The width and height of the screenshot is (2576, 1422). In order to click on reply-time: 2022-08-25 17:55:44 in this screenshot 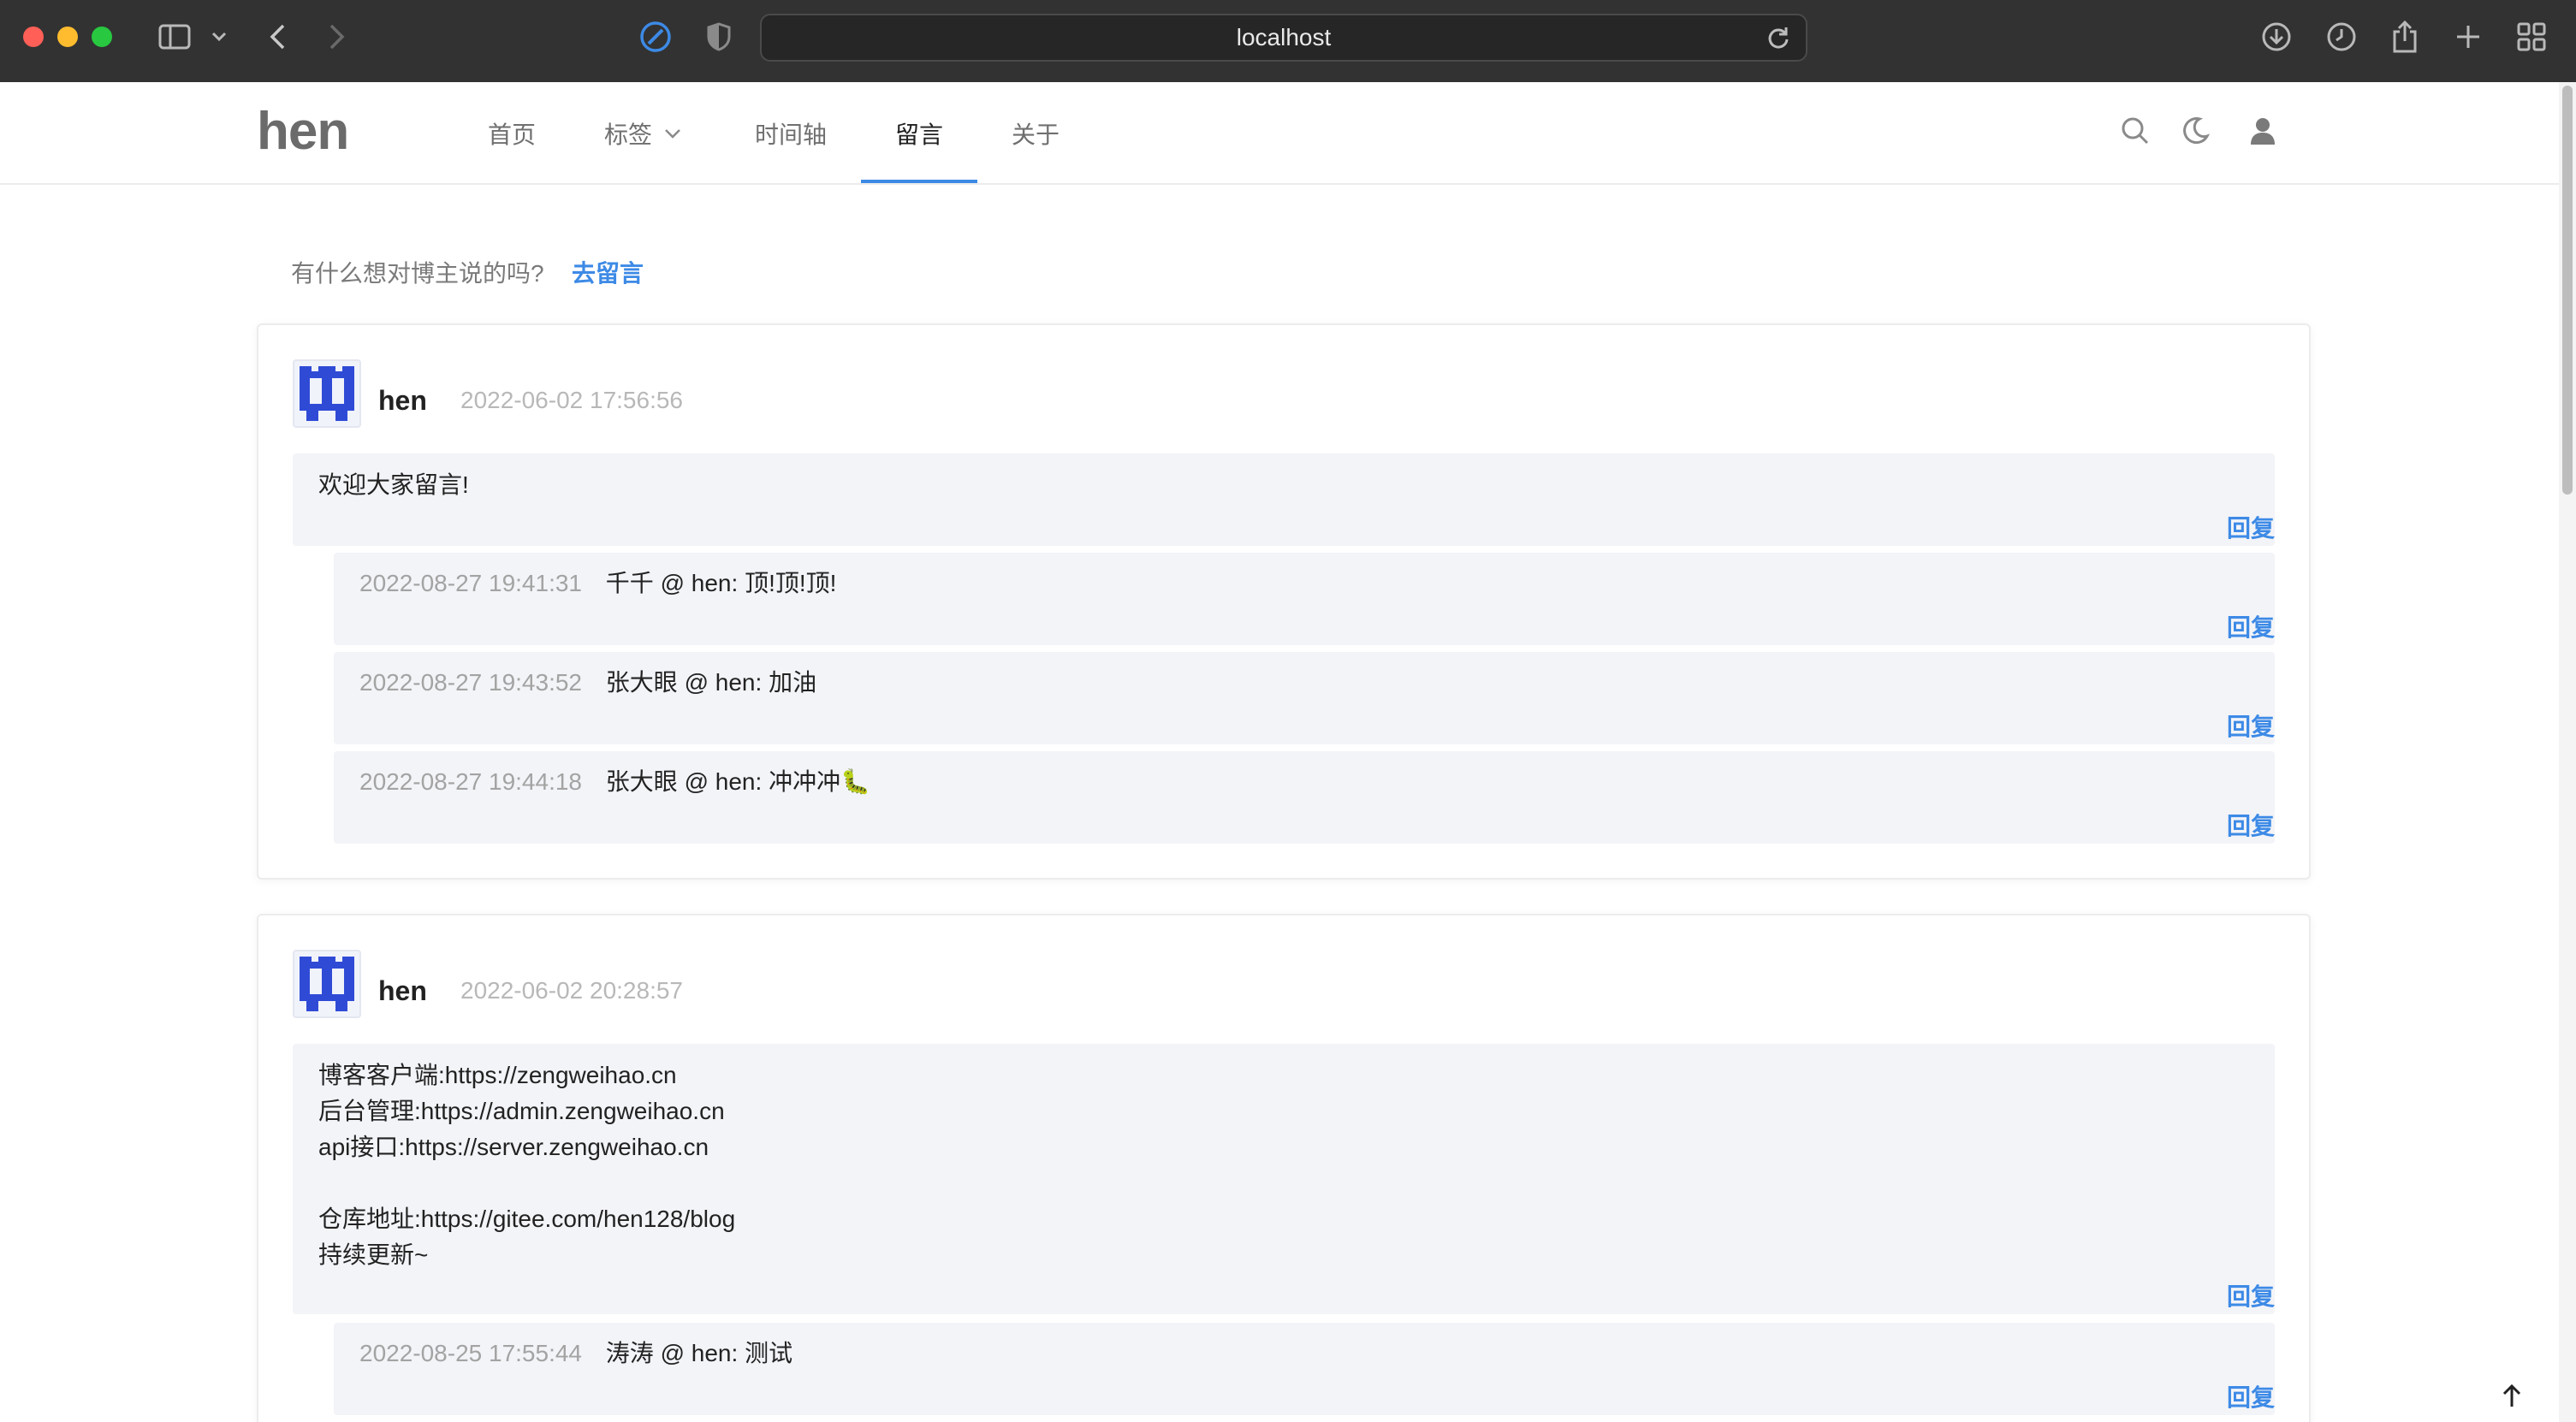, I will do `click(470, 1353)`.